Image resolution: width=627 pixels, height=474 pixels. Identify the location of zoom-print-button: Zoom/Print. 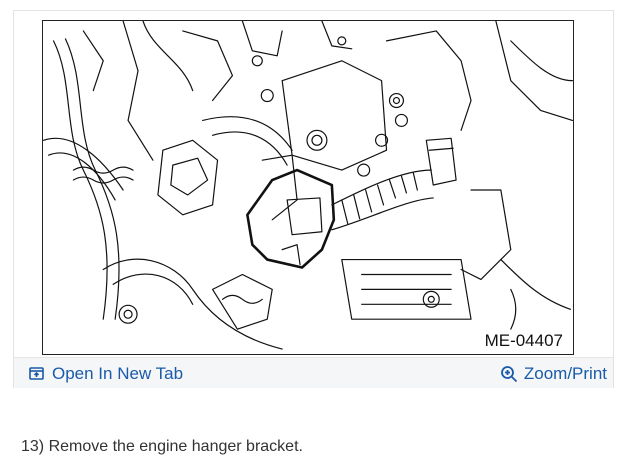
(553, 374).